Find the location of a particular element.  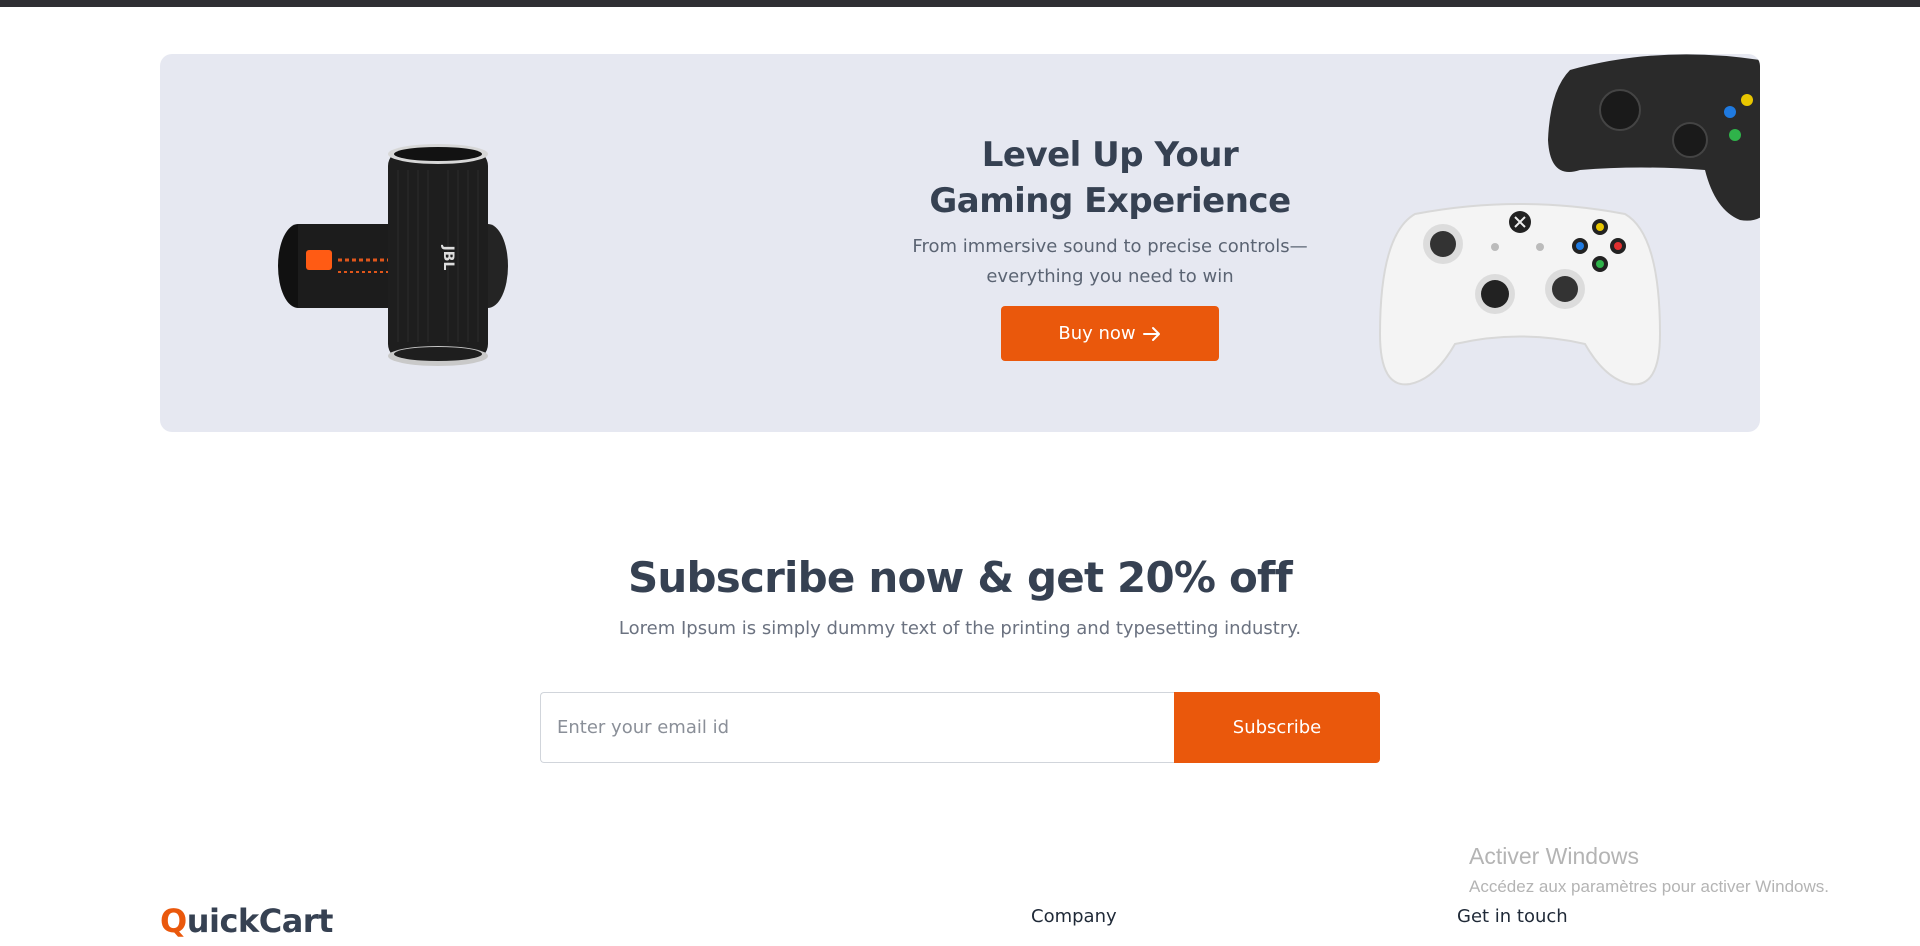

subscribe-title: Subscribe now & get 20% off is located at coordinates (960, 577).